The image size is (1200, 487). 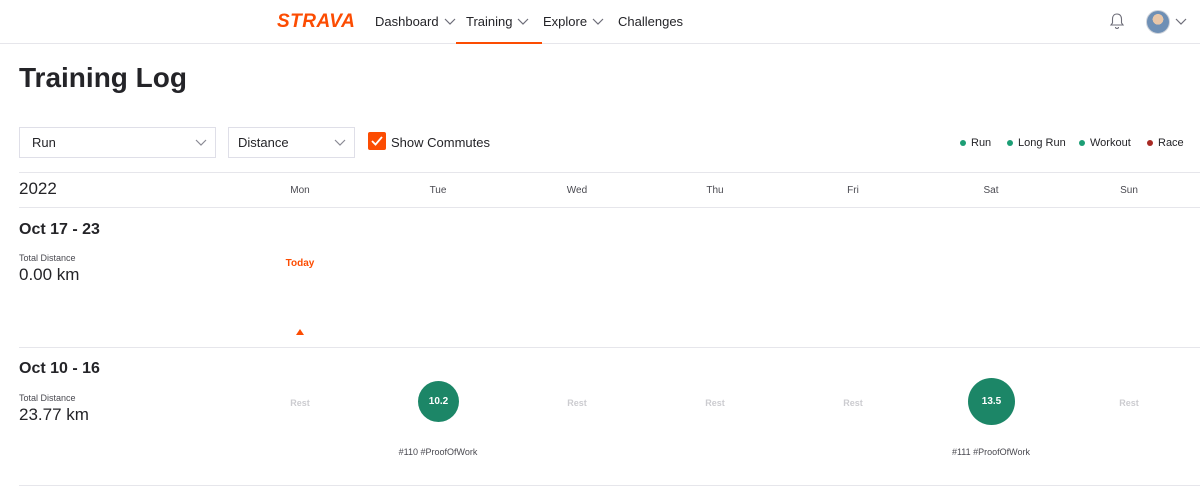 I want to click on show-commutes-checkbox, so click(x=377, y=141).